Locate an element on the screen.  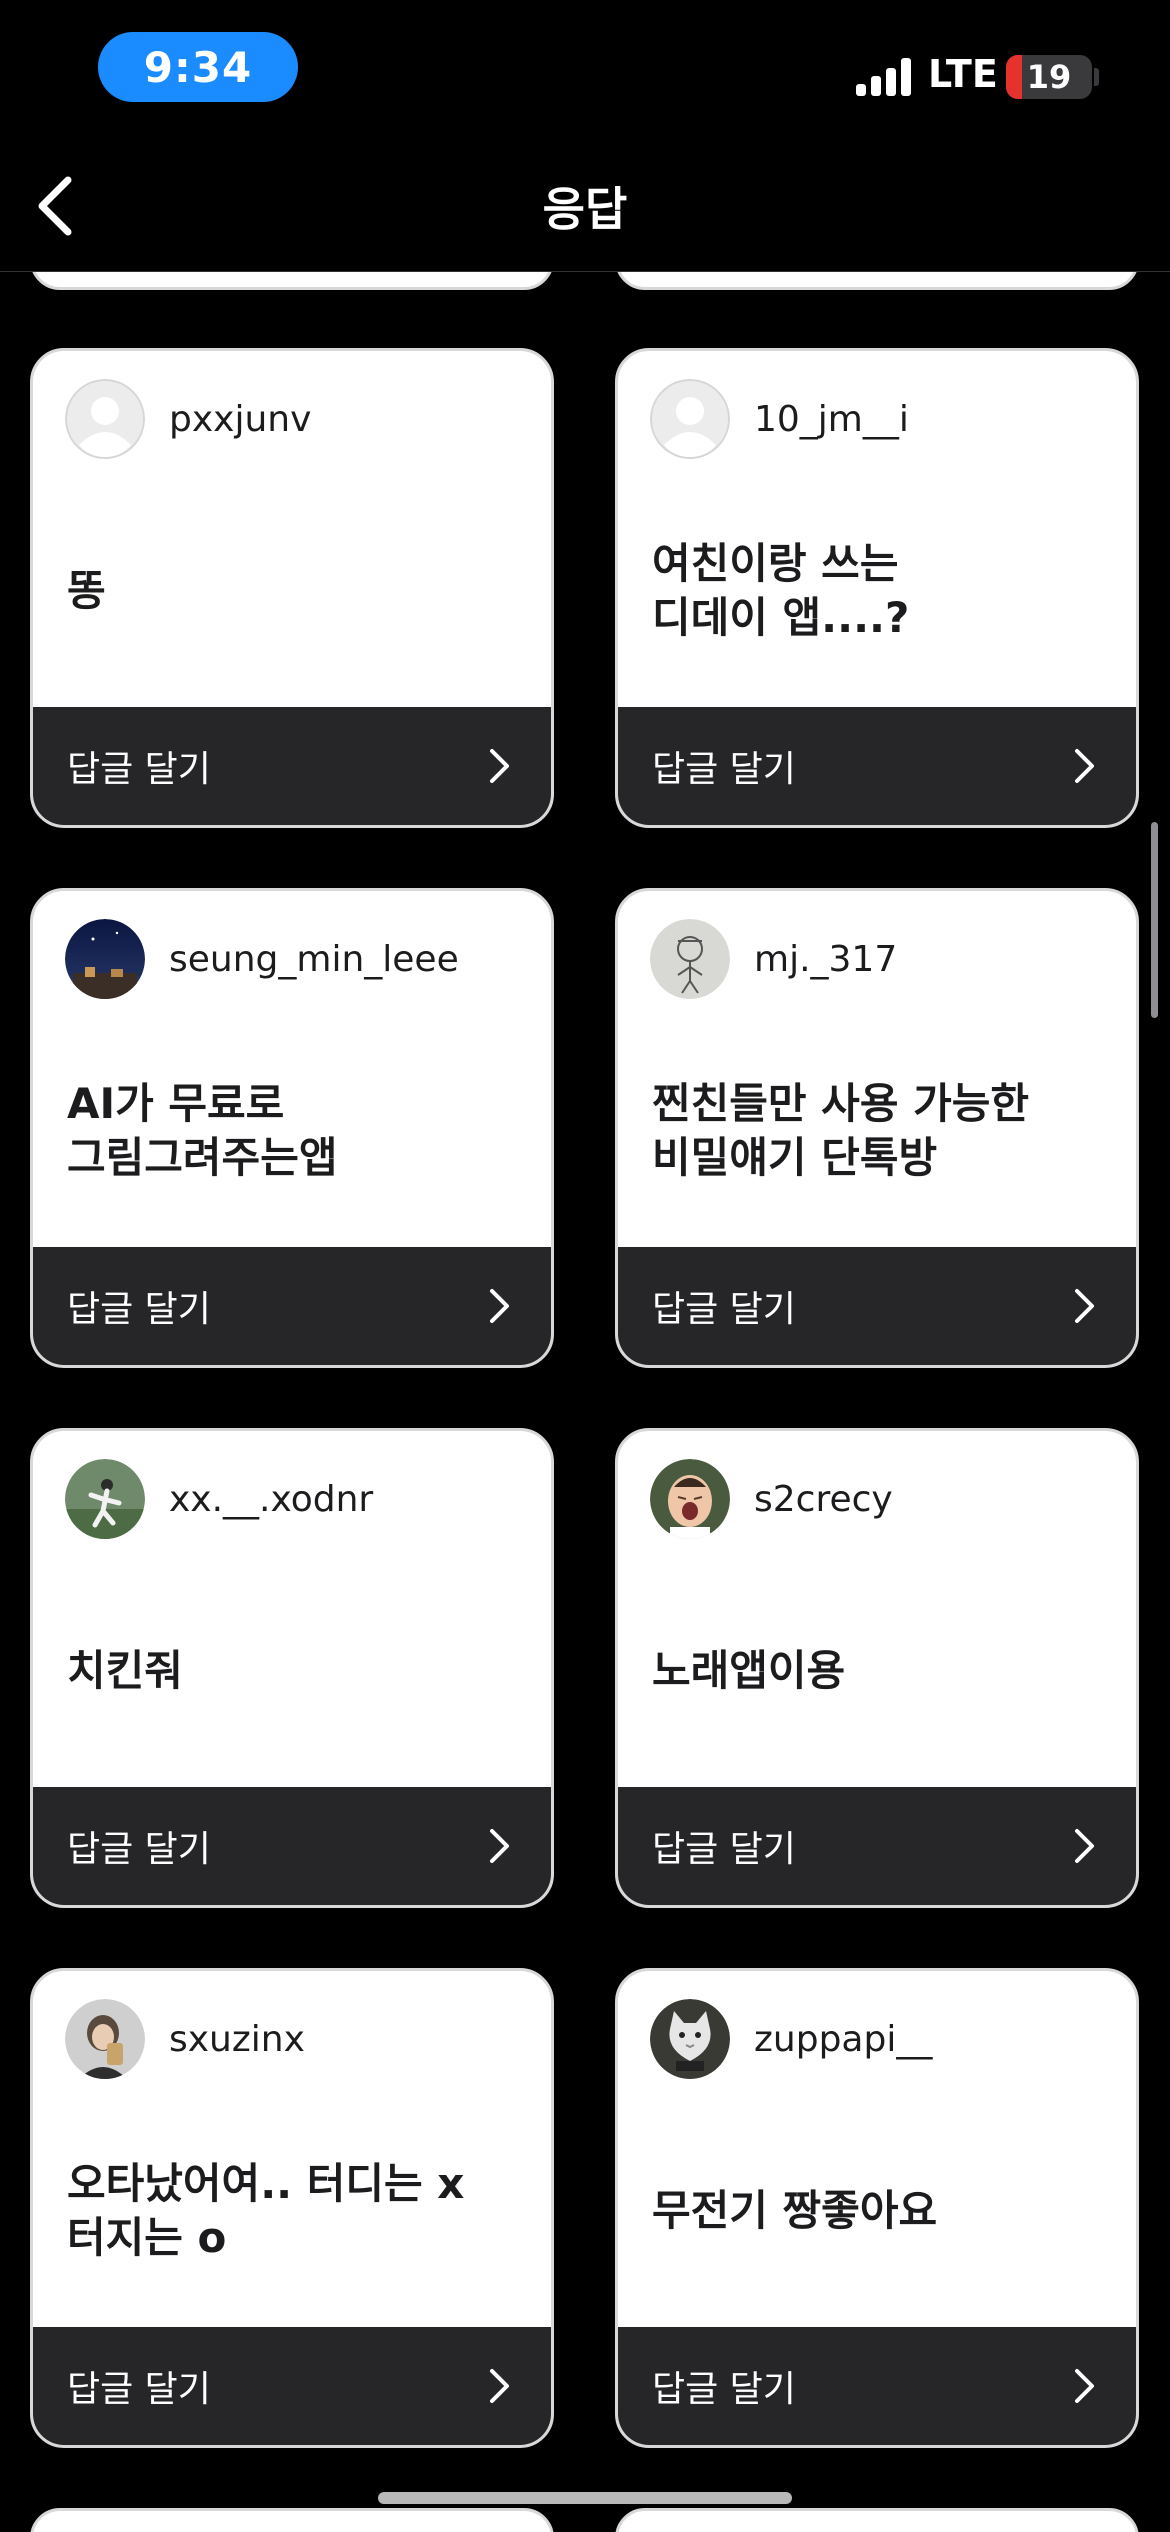
card-header: seung_min_leee is located at coordinates (262, 959).